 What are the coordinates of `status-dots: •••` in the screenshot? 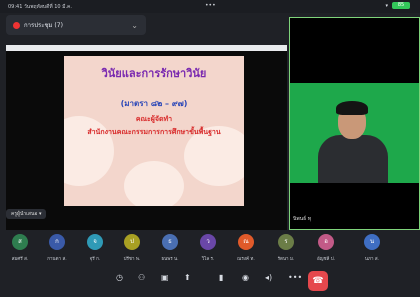 It's located at (210, 5).